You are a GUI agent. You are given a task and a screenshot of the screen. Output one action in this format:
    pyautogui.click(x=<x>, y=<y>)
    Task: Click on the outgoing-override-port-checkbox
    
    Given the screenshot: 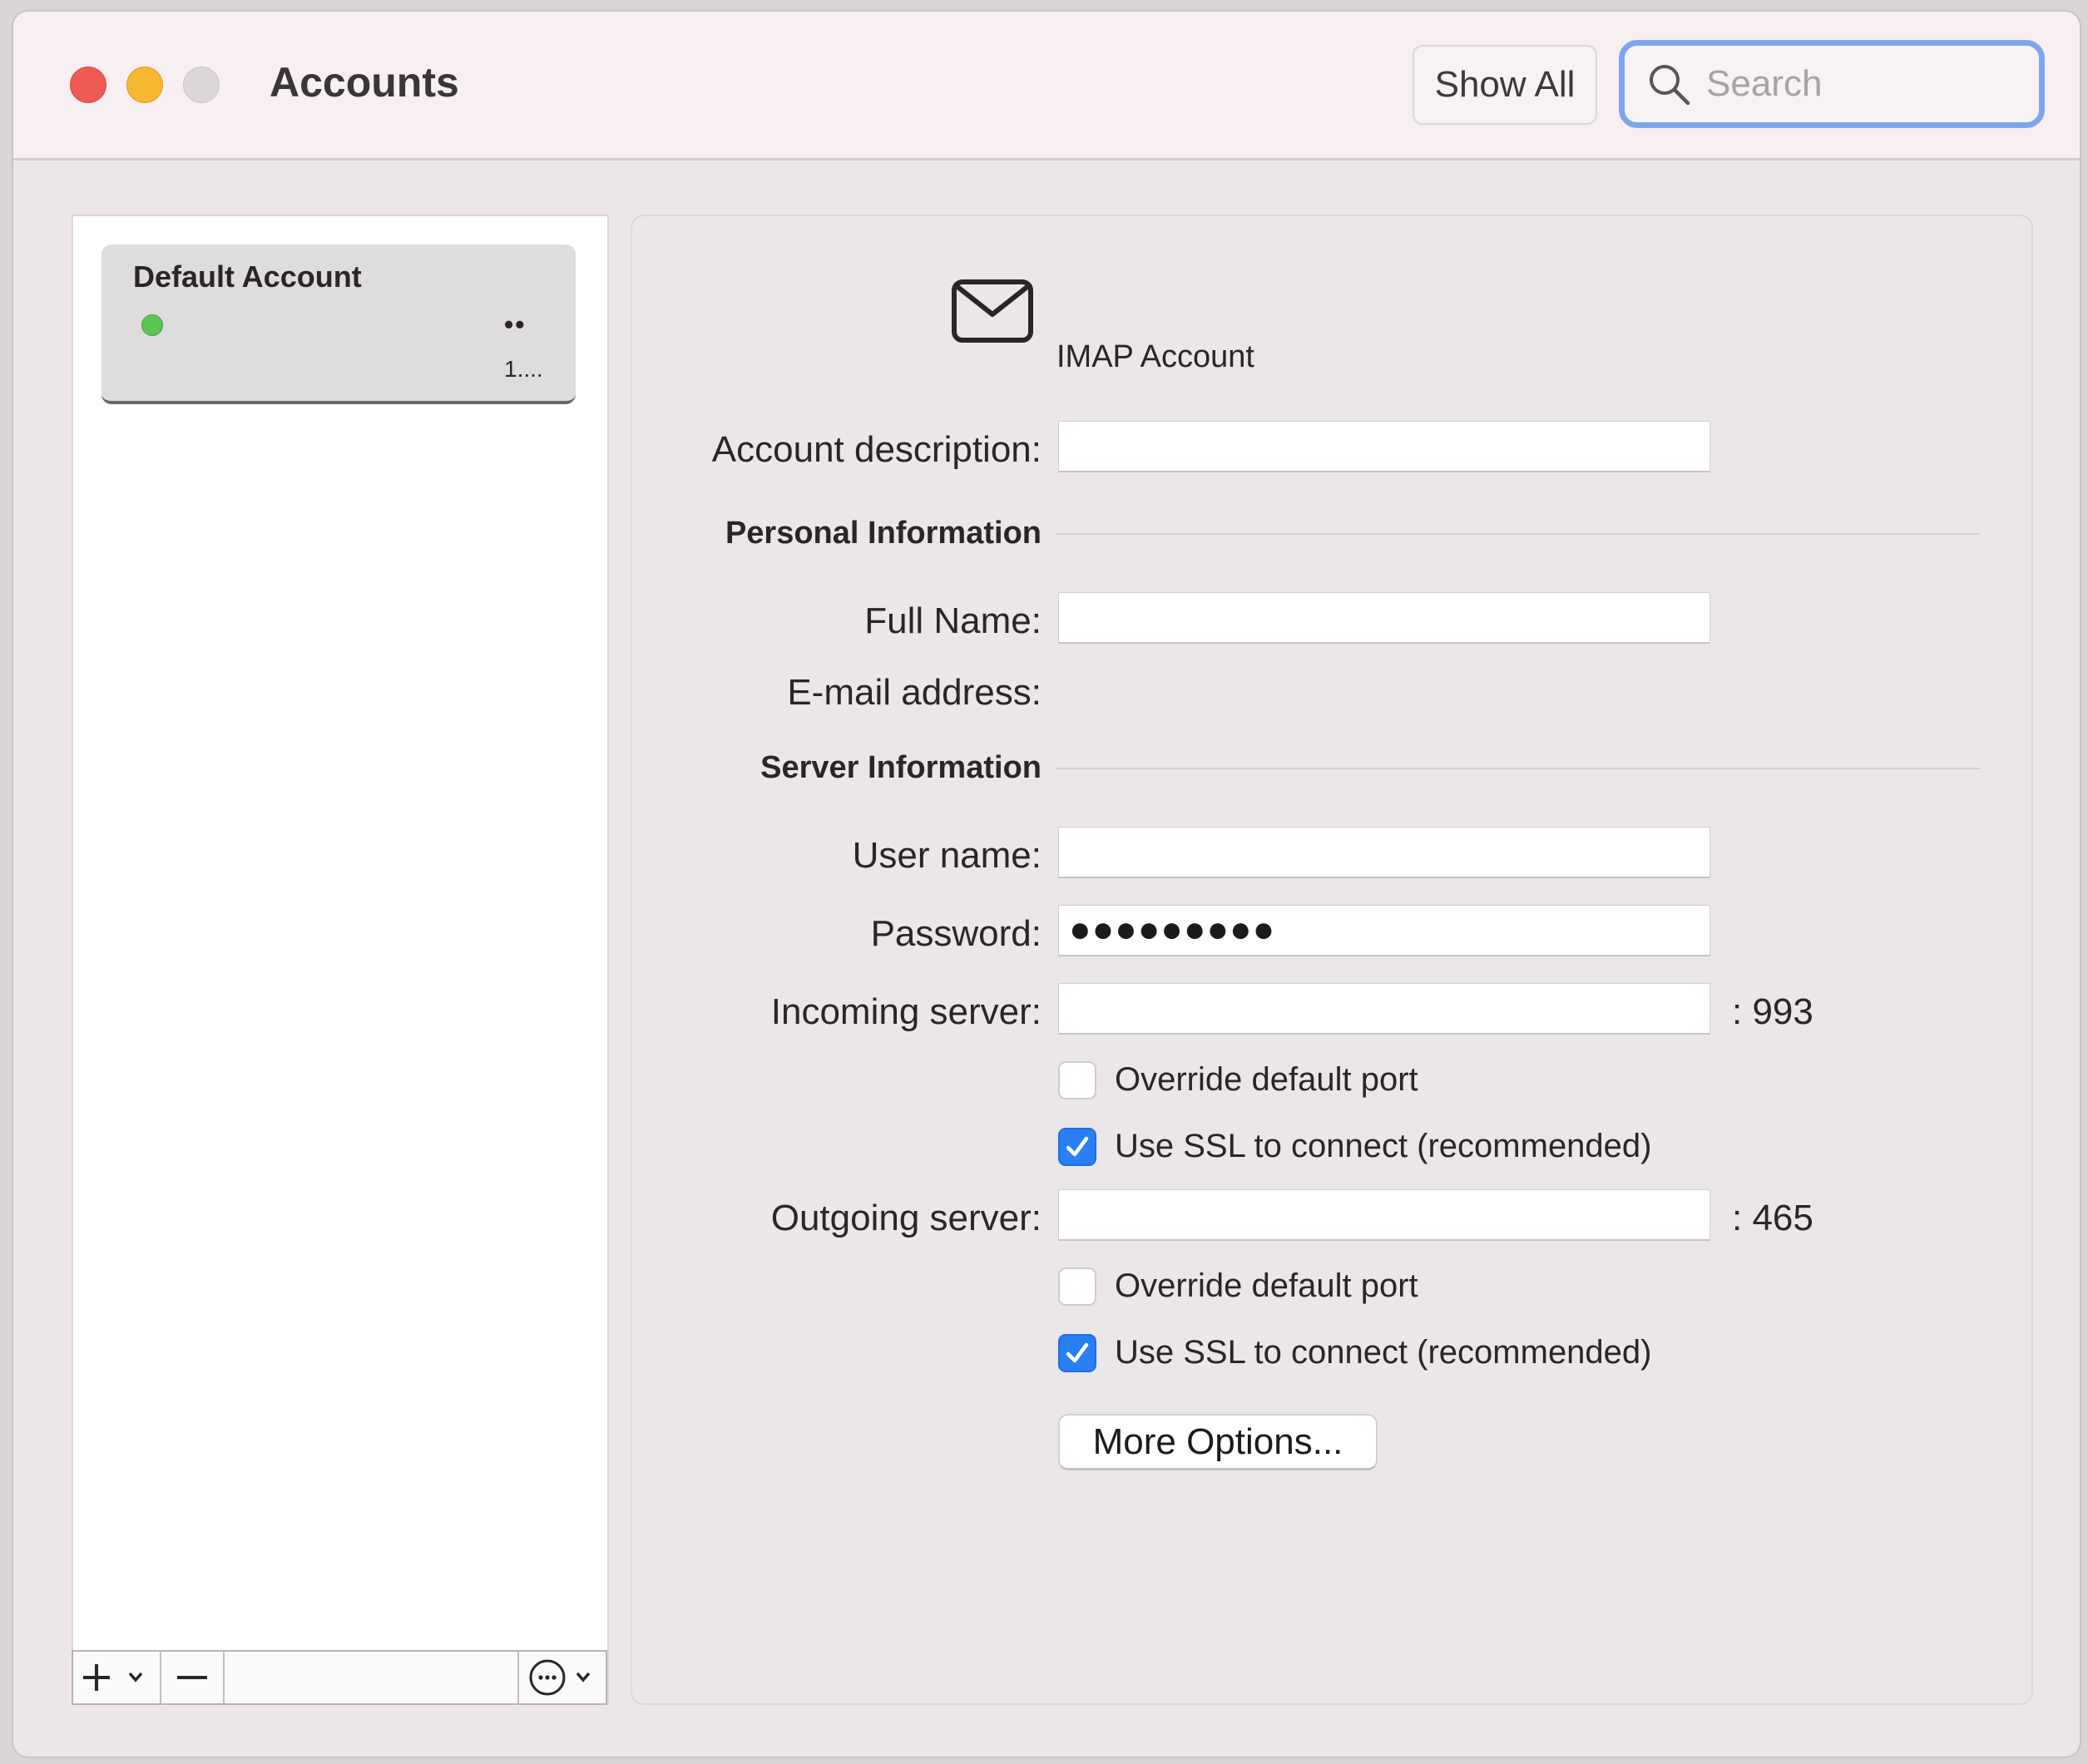 What is the action you would take?
    pyautogui.click(x=1077, y=1286)
    